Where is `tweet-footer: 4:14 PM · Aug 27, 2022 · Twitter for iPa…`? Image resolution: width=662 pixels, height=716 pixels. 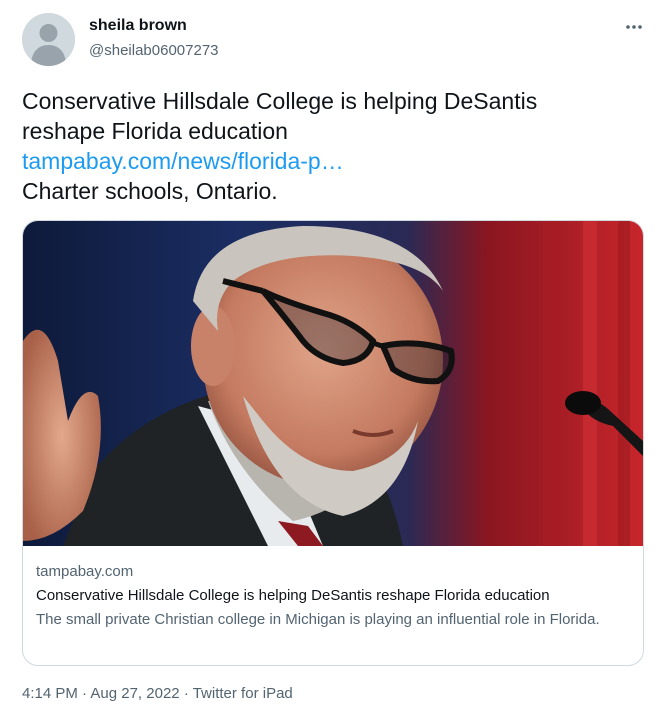
tweet-footer: 4:14 PM · Aug 27, 2022 · Twitter for iPa… is located at coordinates (157, 693).